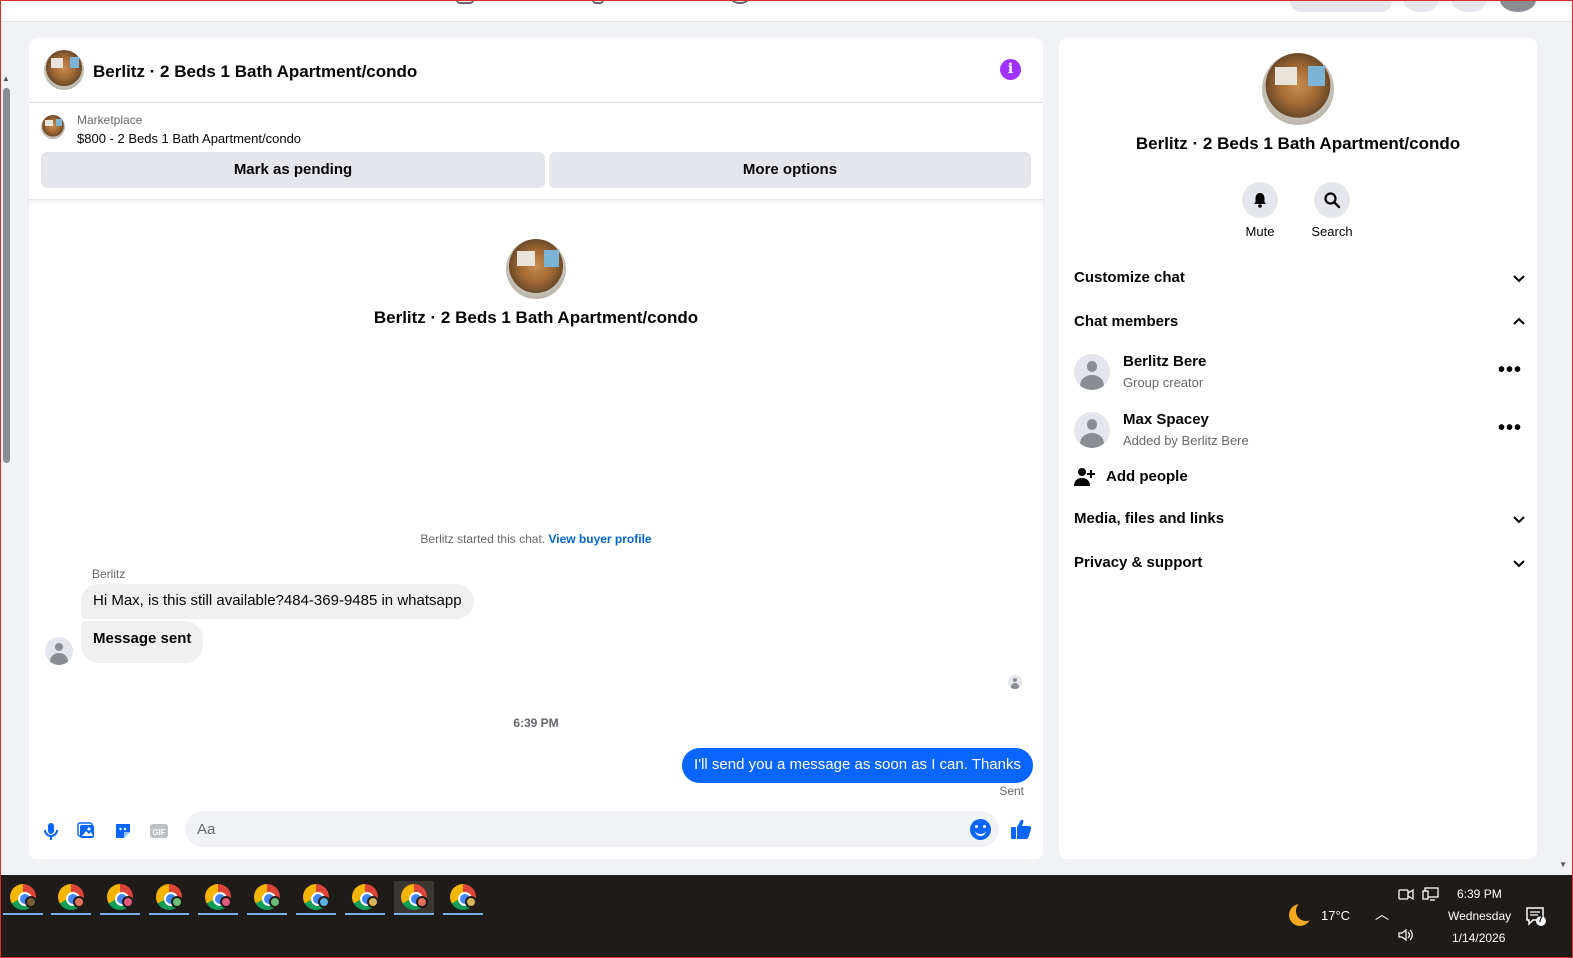  What do you see at coordinates (51, 831) in the screenshot?
I see `microphone-icon` at bounding box center [51, 831].